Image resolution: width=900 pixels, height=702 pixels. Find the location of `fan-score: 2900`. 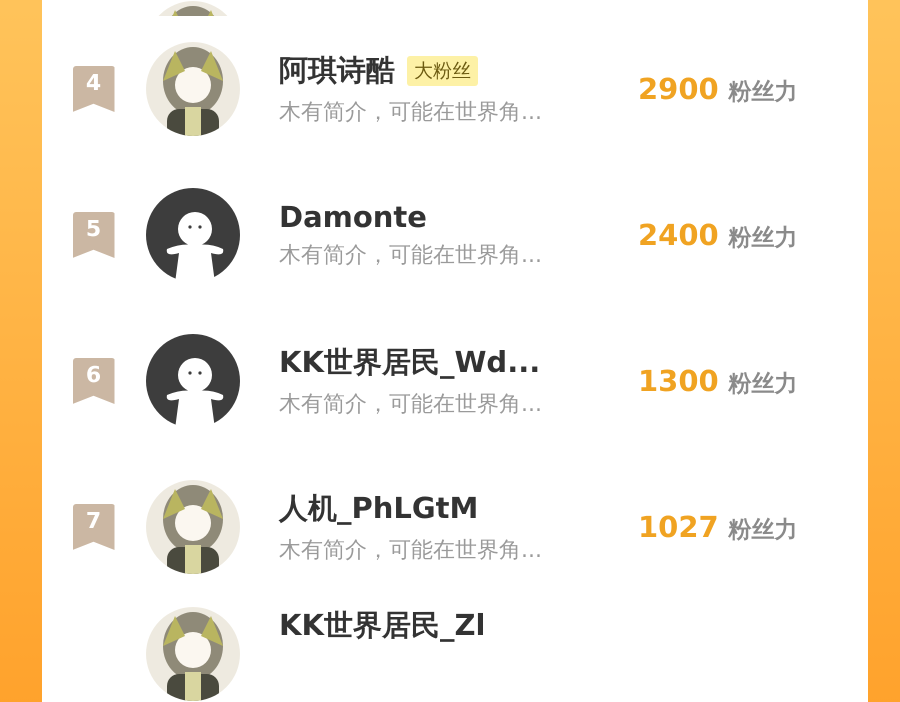

fan-score: 2900 is located at coordinates (678, 89).